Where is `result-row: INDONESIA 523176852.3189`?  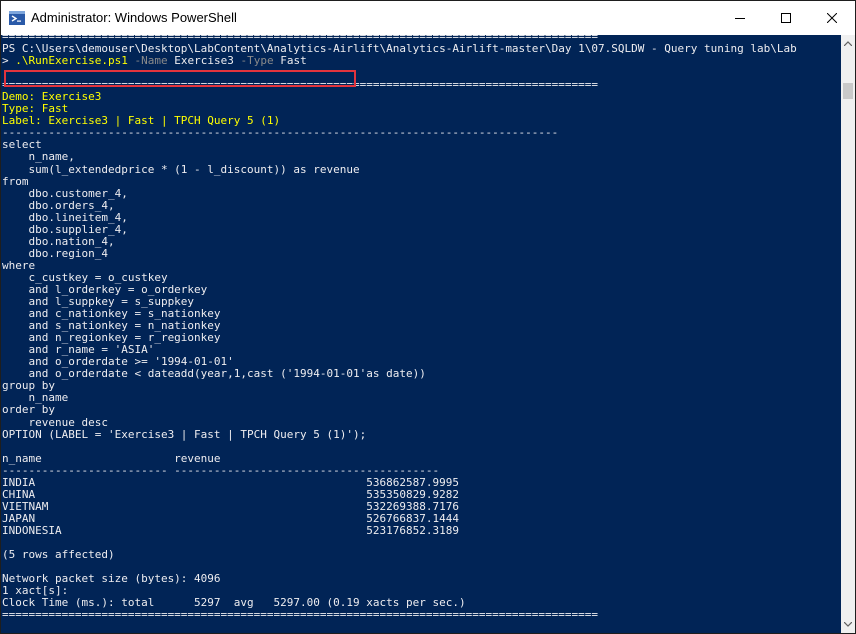 result-row: INDONESIA 523176852.3189 is located at coordinates (230, 530).